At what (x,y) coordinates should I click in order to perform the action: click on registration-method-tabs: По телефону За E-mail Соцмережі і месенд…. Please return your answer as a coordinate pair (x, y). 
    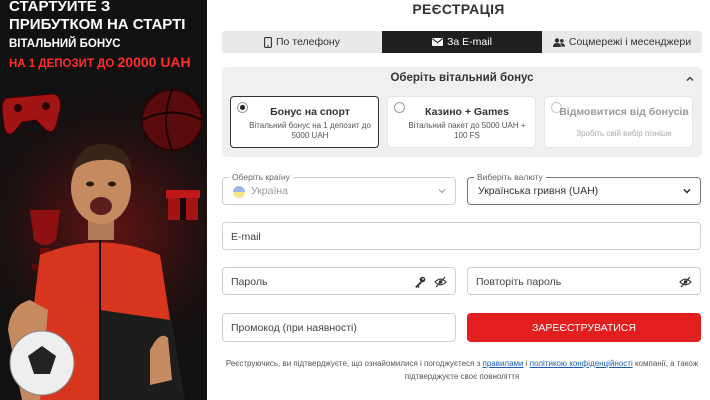
    Looking at the image, I should click on (462, 42).